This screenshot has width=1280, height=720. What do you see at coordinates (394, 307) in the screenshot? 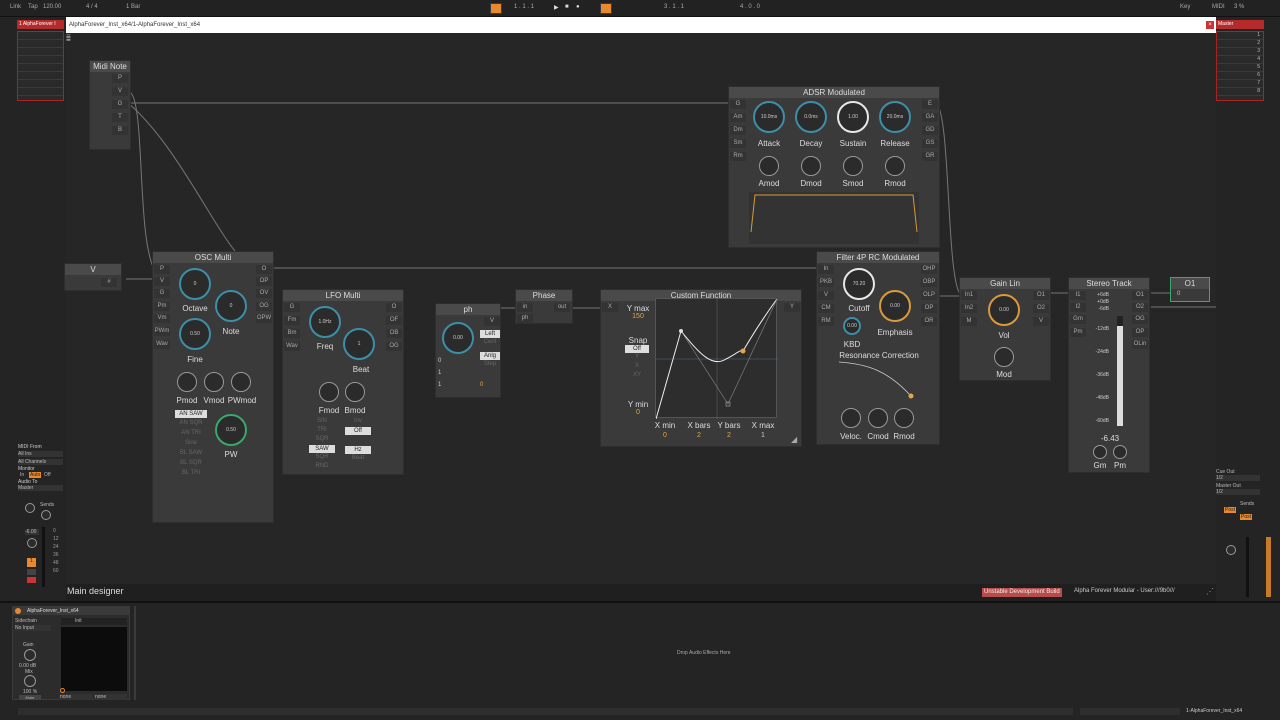
I see `port-o: O` at bounding box center [394, 307].